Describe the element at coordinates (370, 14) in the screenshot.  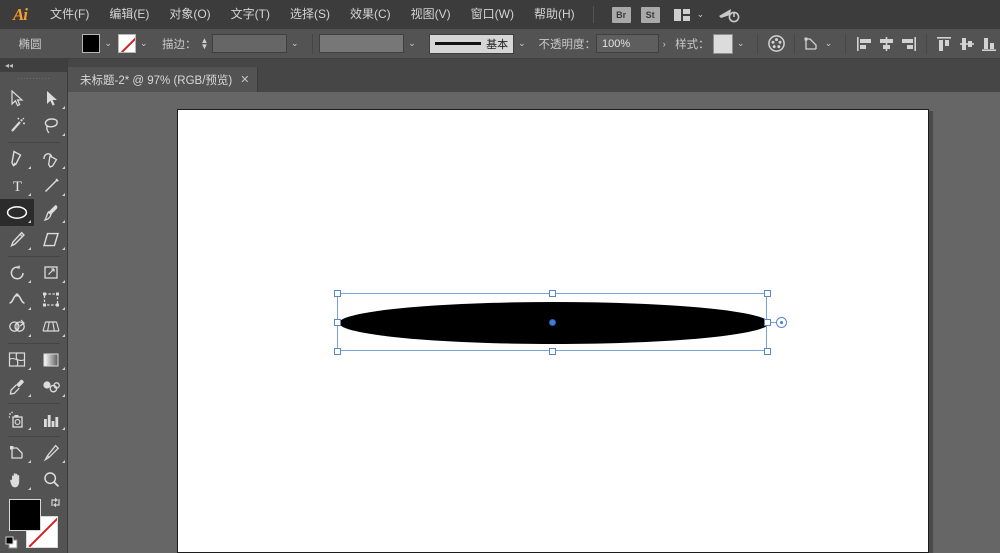
I see `menu-effect: 效果(C)` at that location.